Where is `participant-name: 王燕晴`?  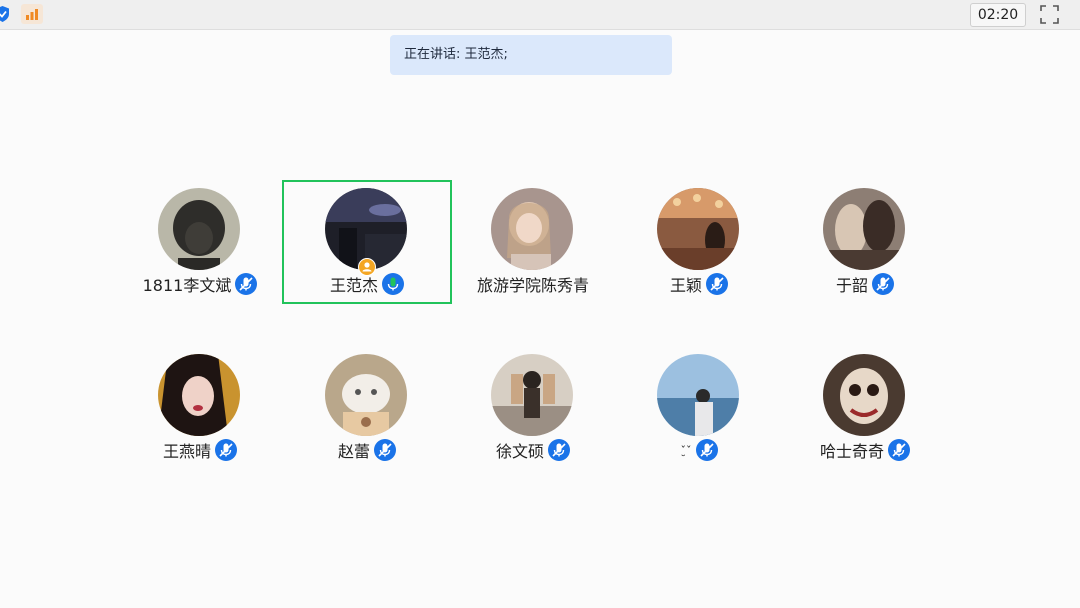
participant-name: 王燕晴 is located at coordinates (186, 451).